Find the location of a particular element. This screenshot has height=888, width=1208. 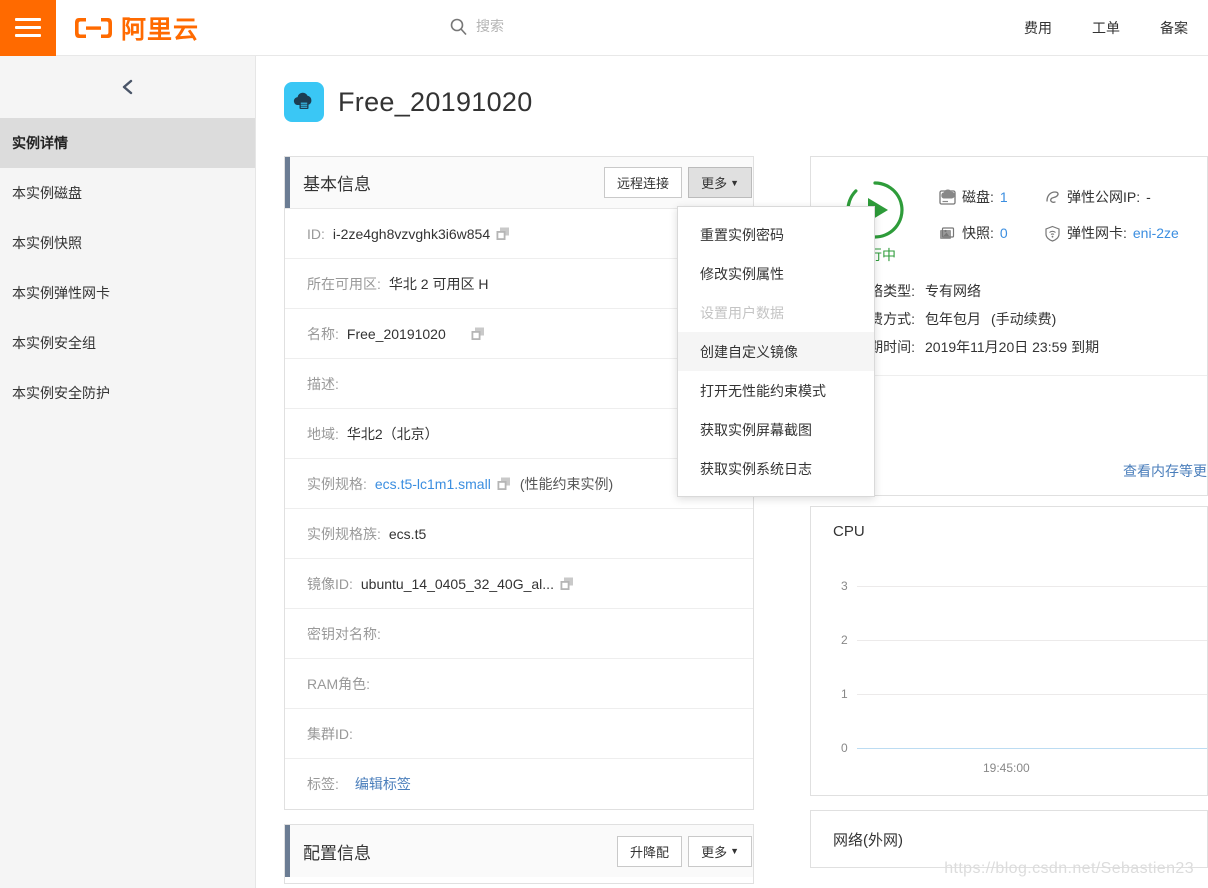

aliyun-logo-icon is located at coordinates (94, 28).